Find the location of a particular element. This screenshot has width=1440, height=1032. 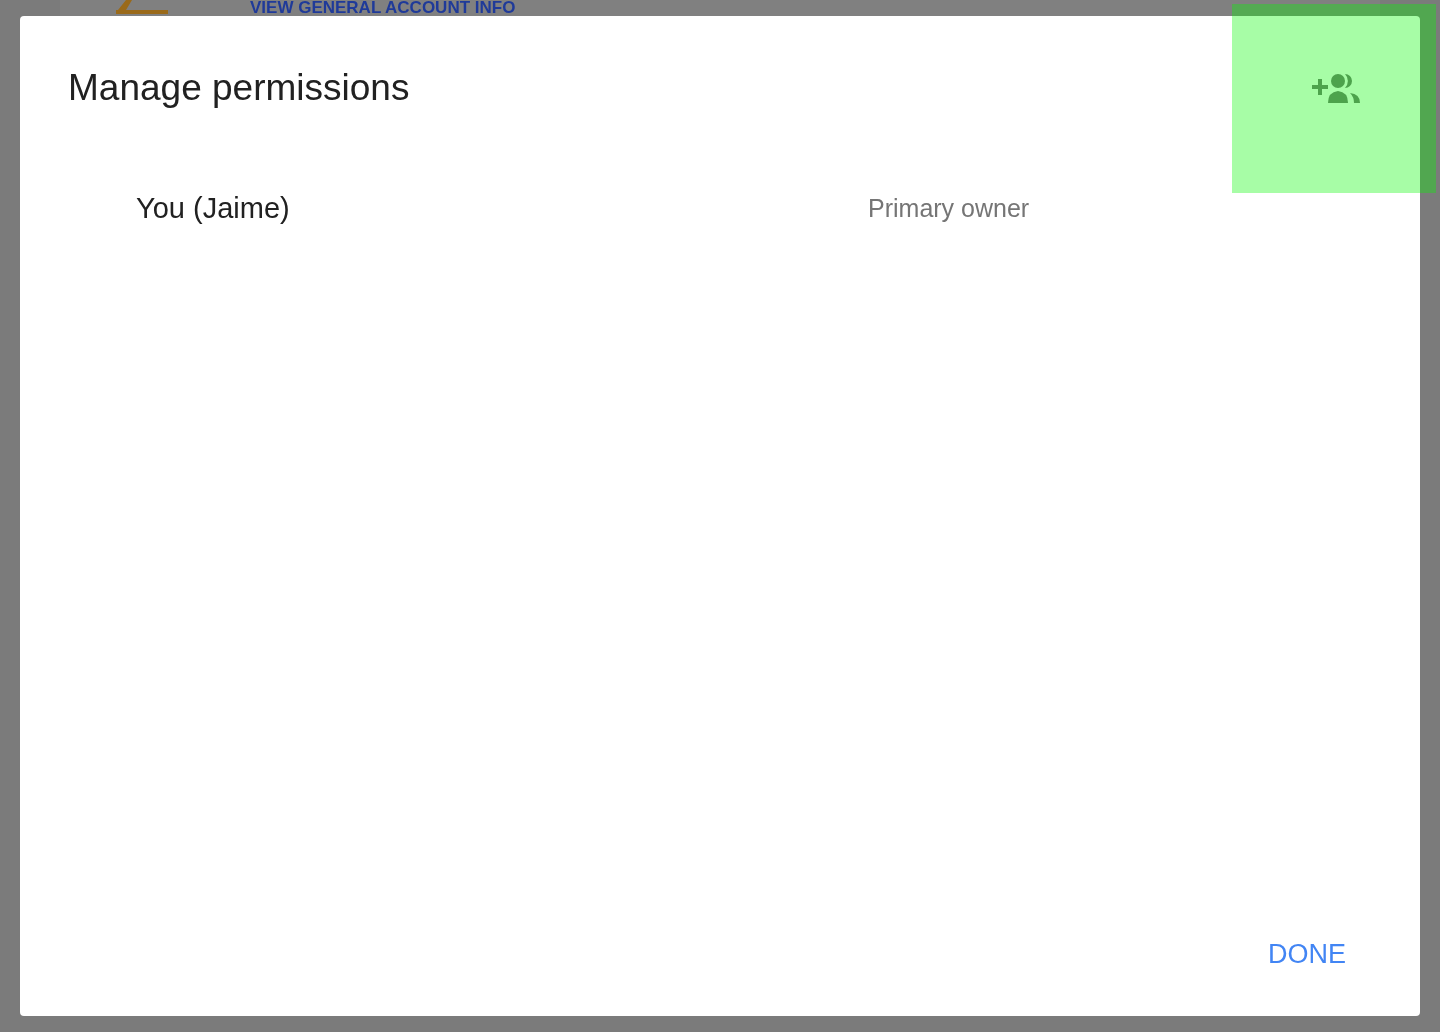

done-button: DONE is located at coordinates (1307, 954).